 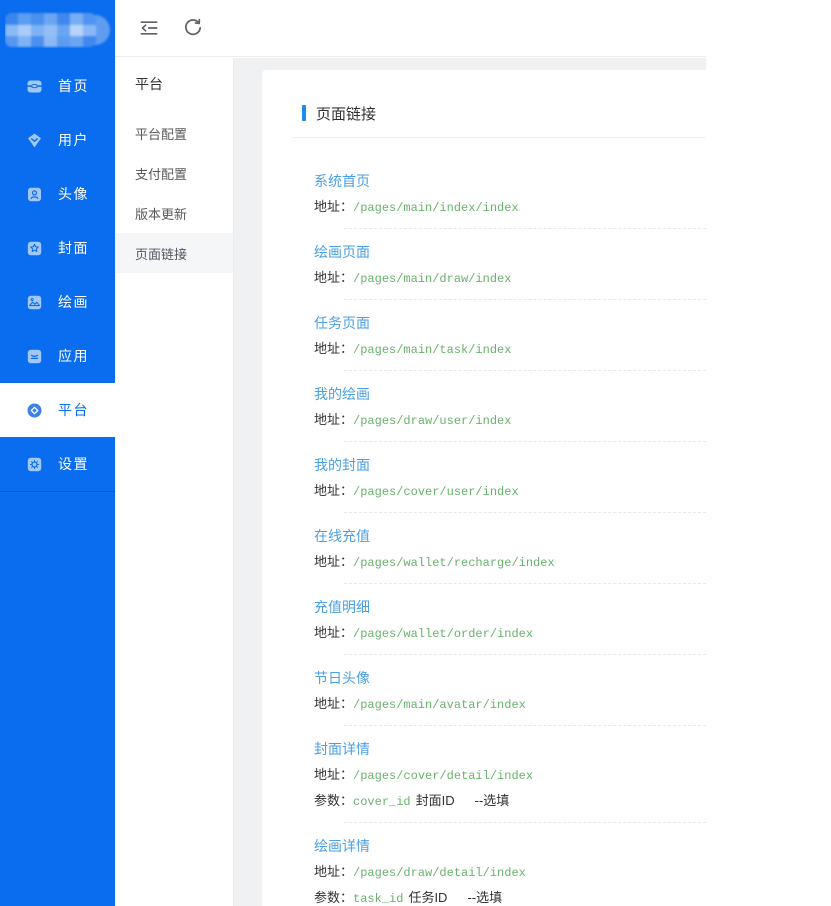 I want to click on platform-target-icon, so click(x=34, y=410).